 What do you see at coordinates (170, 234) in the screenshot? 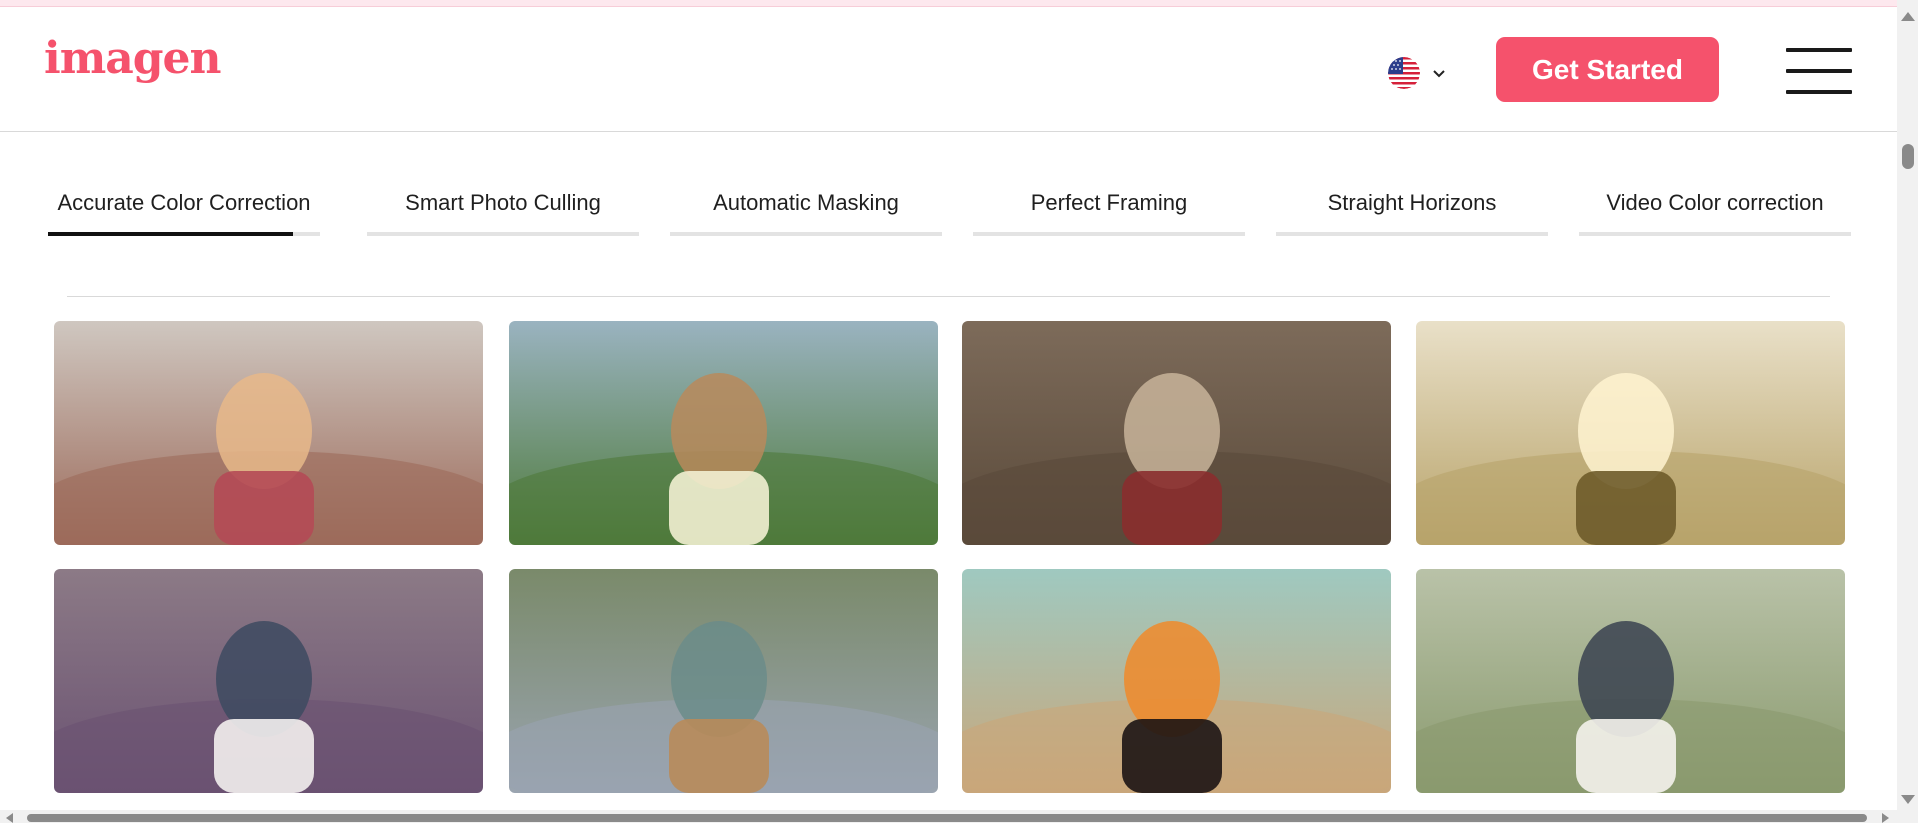
I see `tab-progress-fill` at bounding box center [170, 234].